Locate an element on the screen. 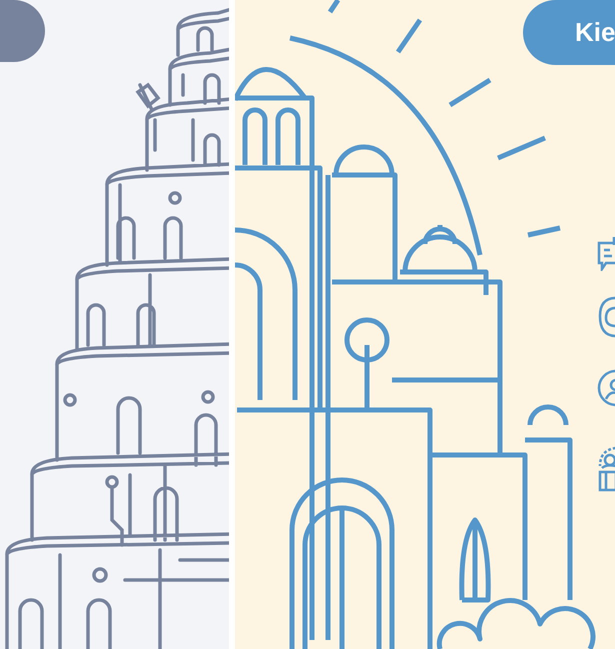 The image size is (615, 649). person-icon is located at coordinates (605, 469).